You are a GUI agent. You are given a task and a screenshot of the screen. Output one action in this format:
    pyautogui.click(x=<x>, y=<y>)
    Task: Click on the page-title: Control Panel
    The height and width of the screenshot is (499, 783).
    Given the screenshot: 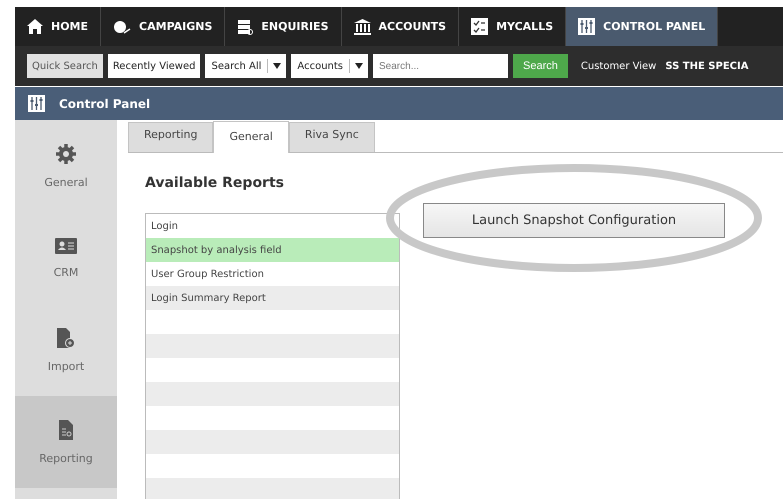 What is the action you would take?
    pyautogui.click(x=104, y=103)
    